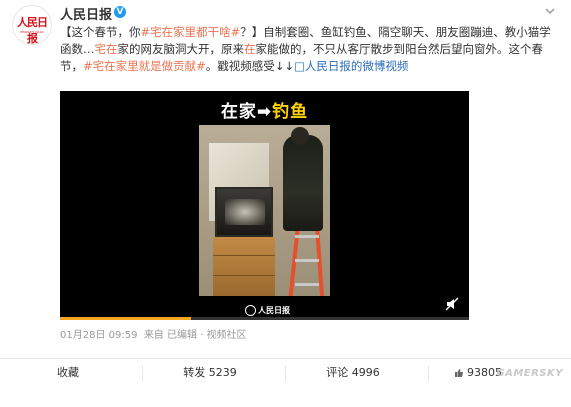 This screenshot has width=571, height=407. I want to click on video-caption-suffix: 钓鱼, so click(290, 112).